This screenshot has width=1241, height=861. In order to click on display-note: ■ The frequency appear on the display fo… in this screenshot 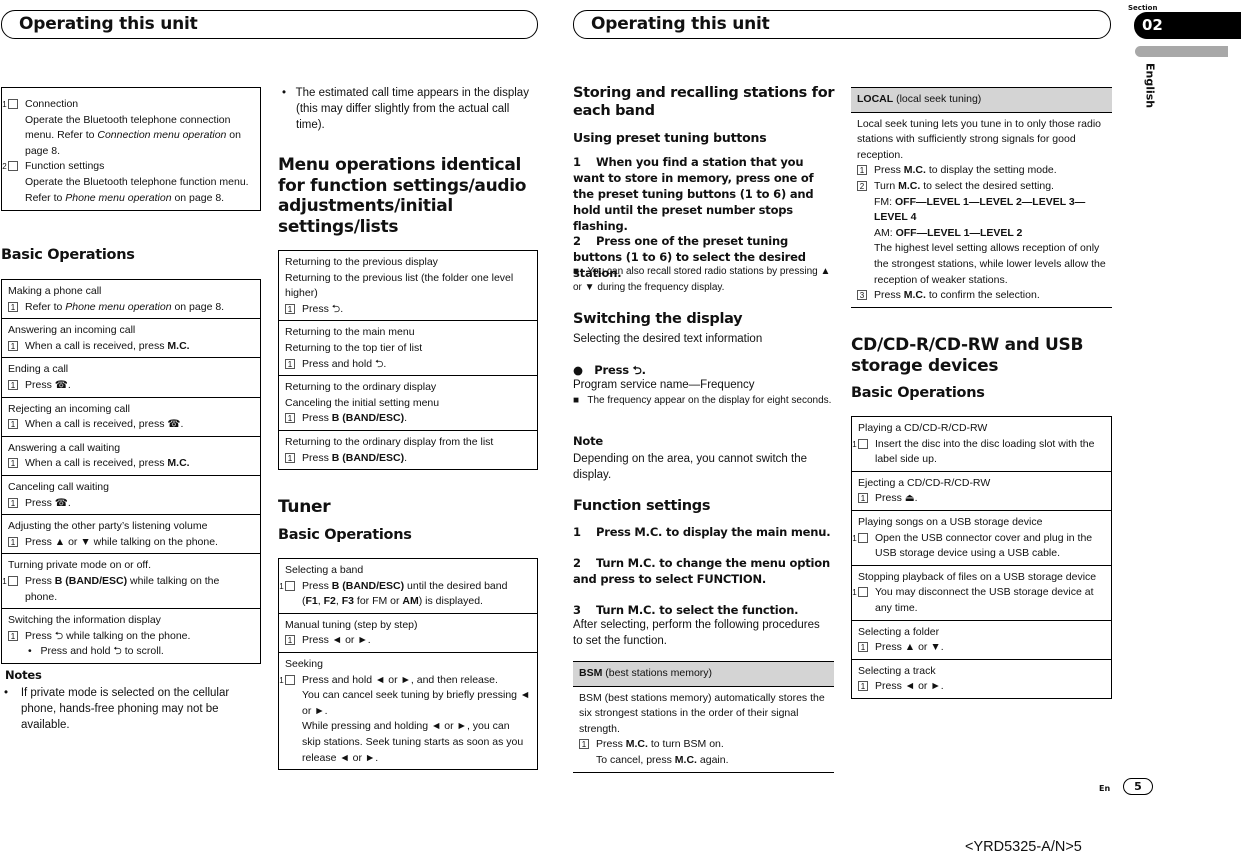, I will do `click(704, 401)`.